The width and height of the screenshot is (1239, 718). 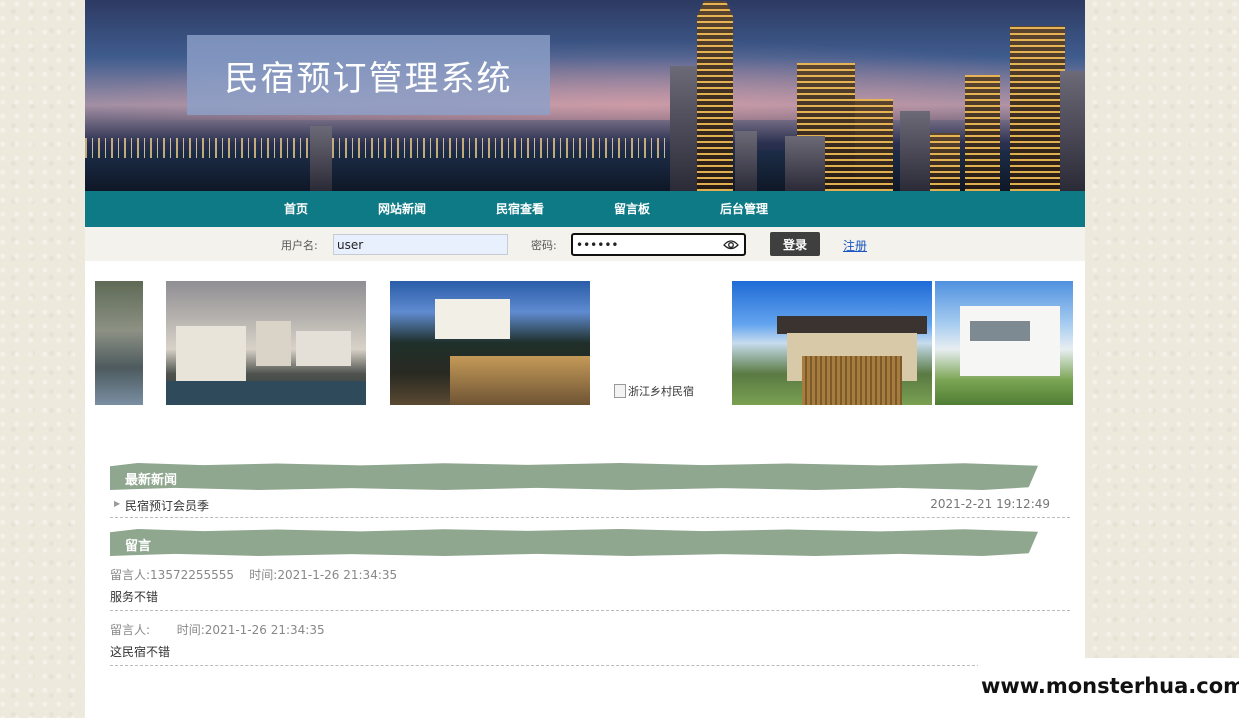 I want to click on message-item: 留言人: 时间:2021-1-26 21:34:35 这民宿不错, so click(x=545, y=640).